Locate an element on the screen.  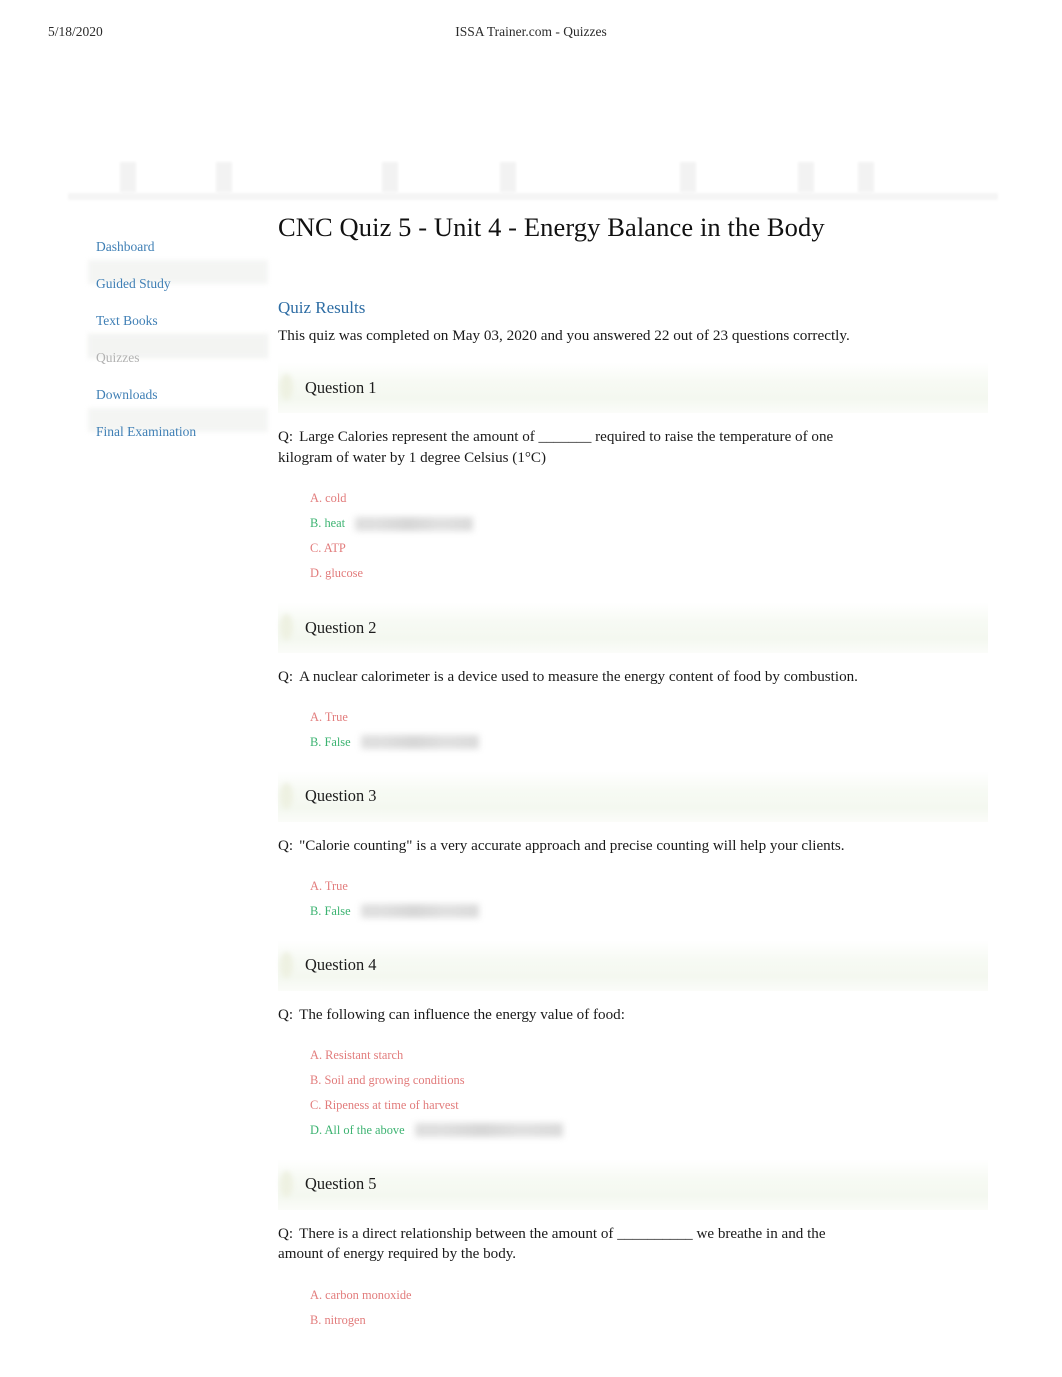
answer-choice: D. glucose is located at coordinates (650, 573).